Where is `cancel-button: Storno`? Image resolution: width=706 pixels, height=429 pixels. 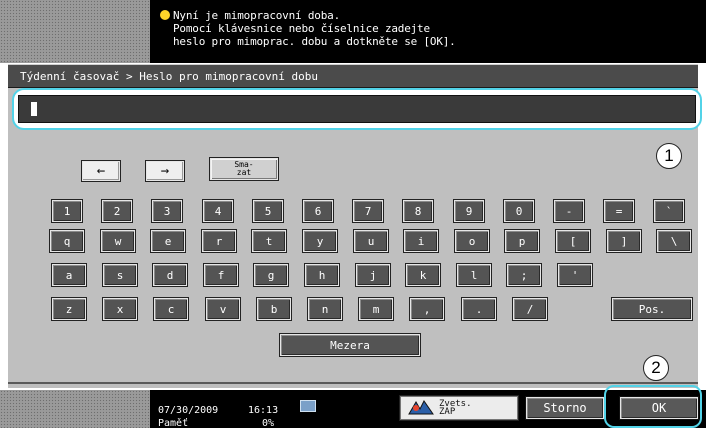
cancel-button: Storno is located at coordinates (565, 408).